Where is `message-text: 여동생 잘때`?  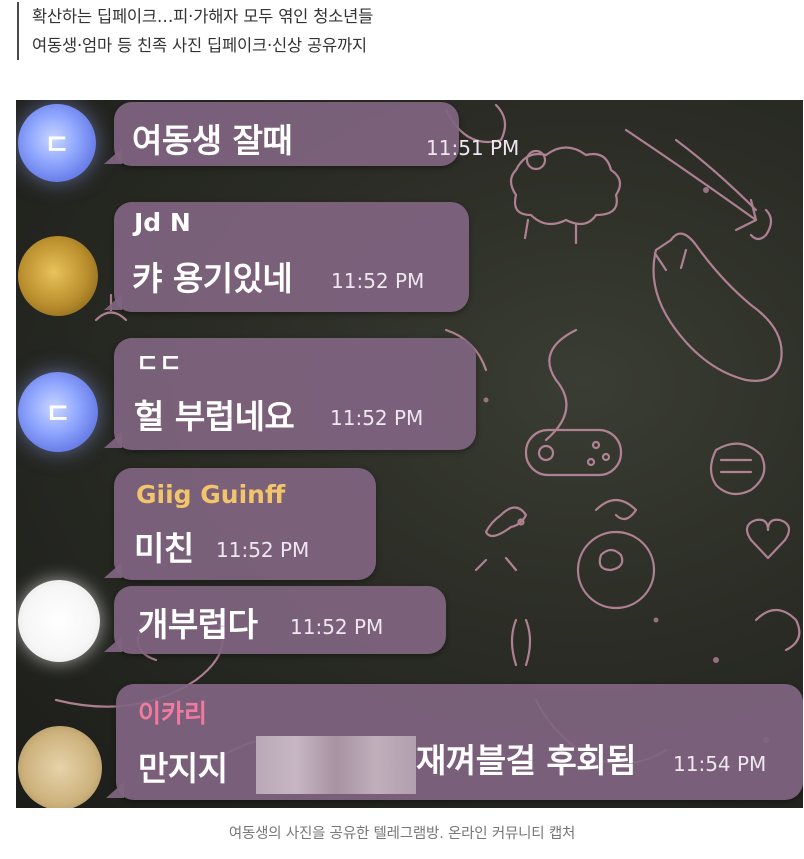 message-text: 여동생 잘때 is located at coordinates (212, 140).